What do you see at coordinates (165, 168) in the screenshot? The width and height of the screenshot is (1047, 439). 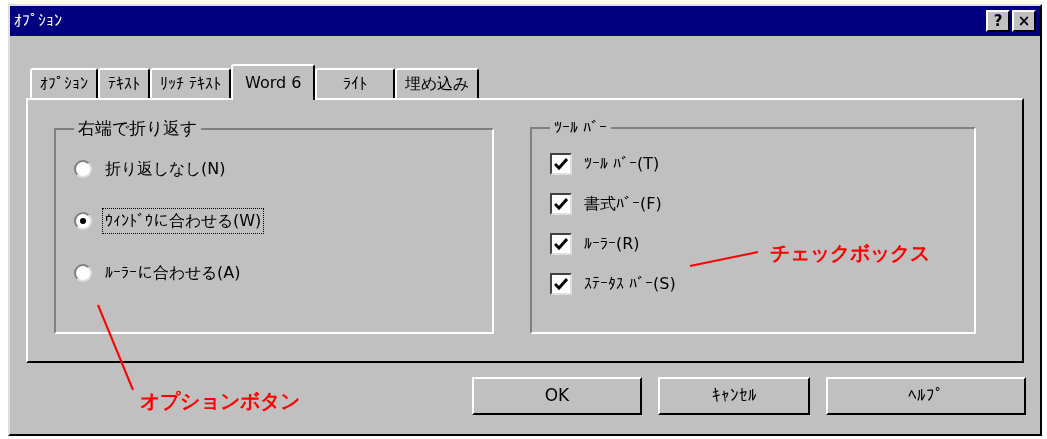 I see `radio-label: 折り返しなし(N)` at bounding box center [165, 168].